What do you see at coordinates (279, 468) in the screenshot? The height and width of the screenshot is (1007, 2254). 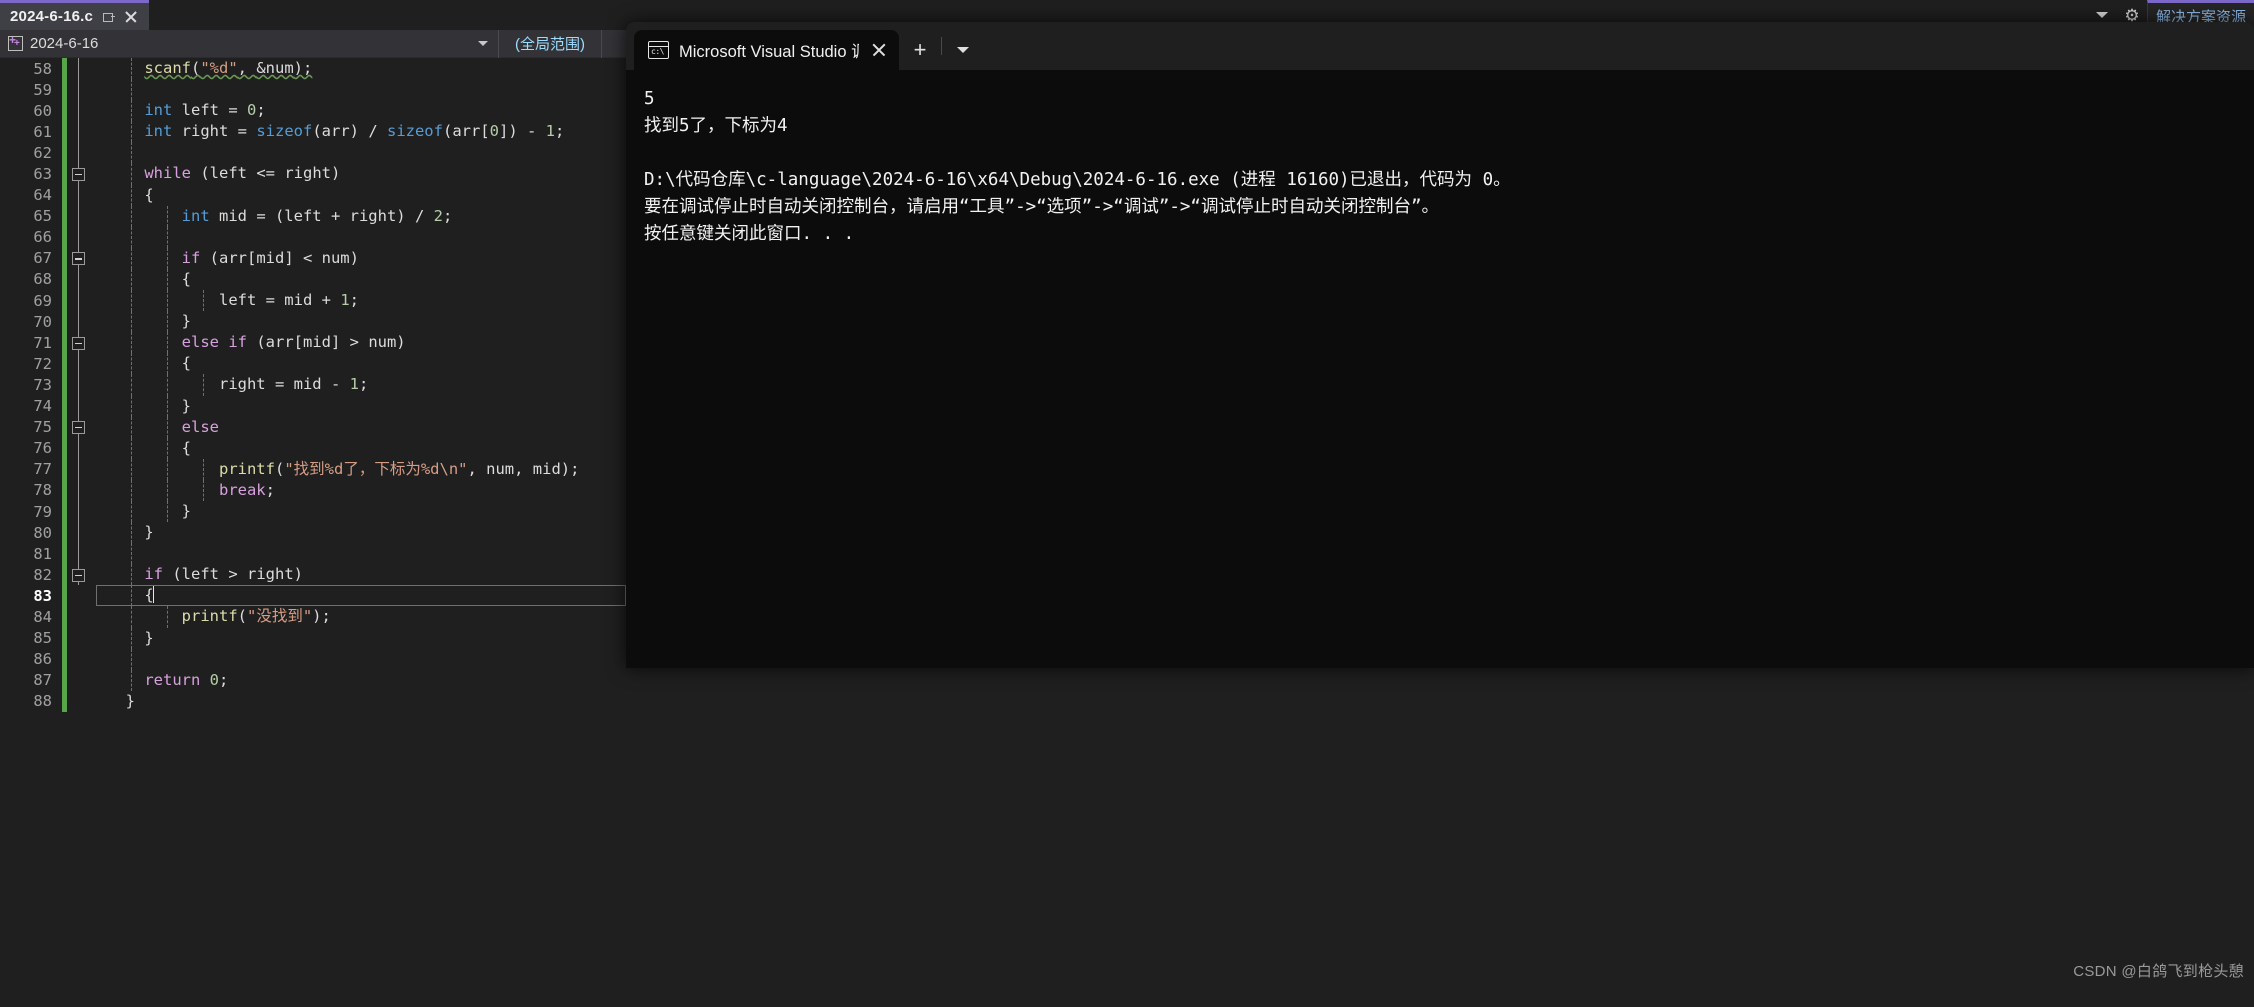 I see `code-token: (` at bounding box center [279, 468].